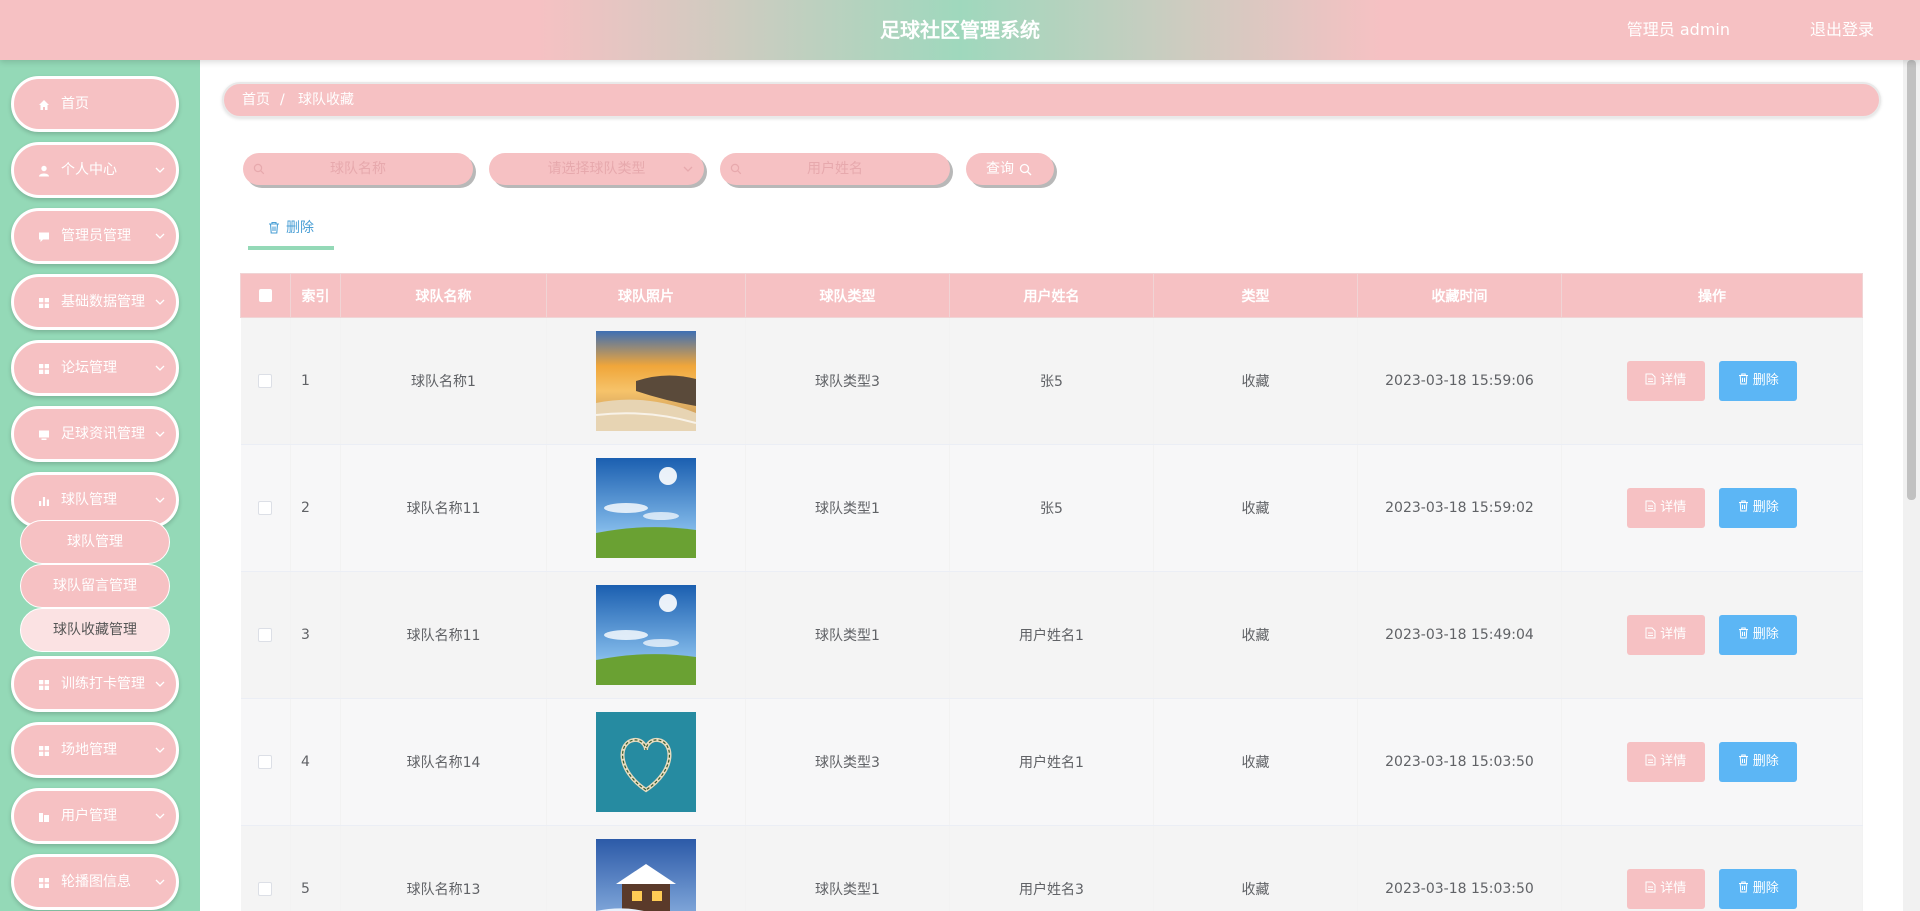 The width and height of the screenshot is (1920, 911). What do you see at coordinates (443, 381) in the screenshot?
I see `row-team-name: 球队名称1` at bounding box center [443, 381].